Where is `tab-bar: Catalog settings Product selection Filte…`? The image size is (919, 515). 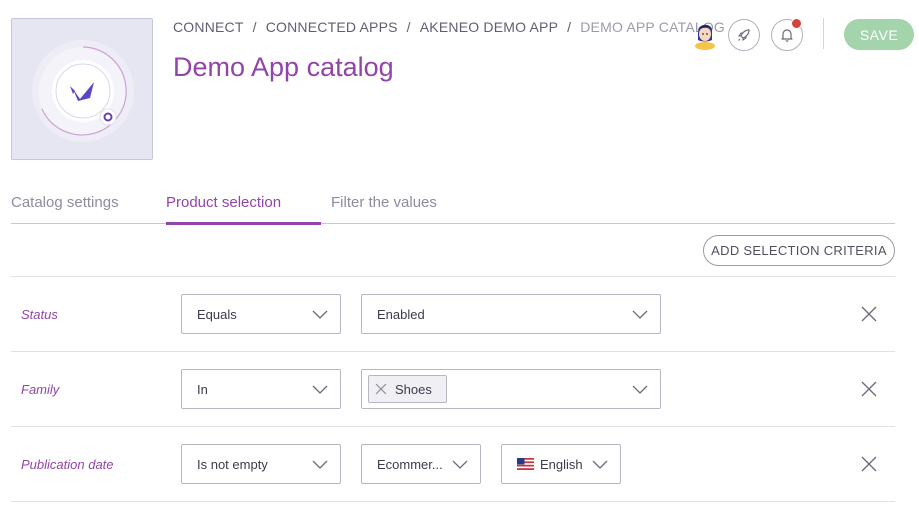 tab-bar: Catalog settings Product selection Filte… is located at coordinates (453, 204).